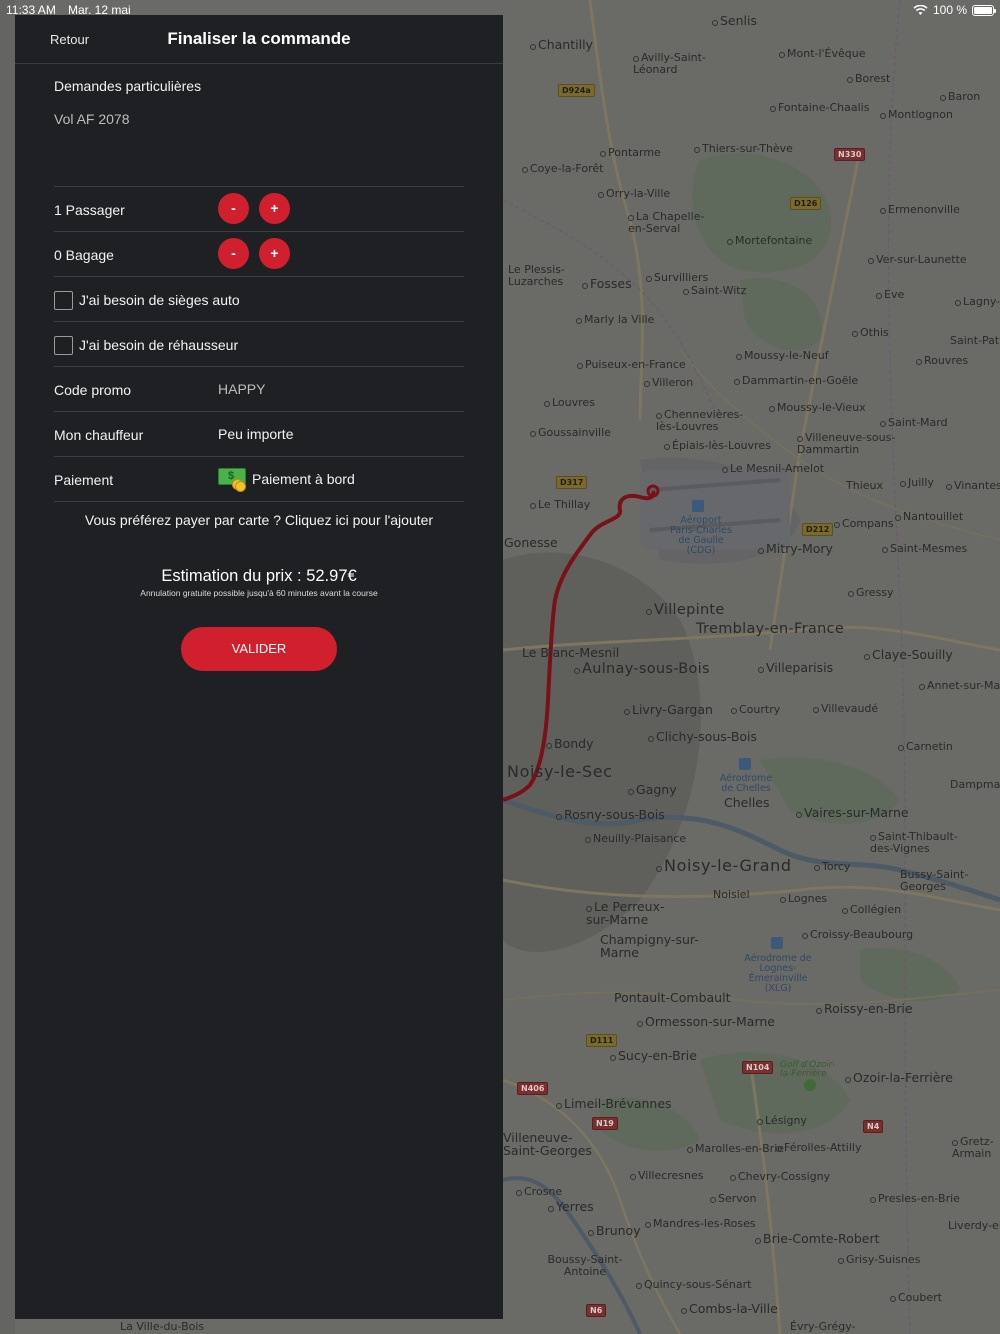 The image size is (1000, 1334). Describe the element at coordinates (274, 208) in the screenshot. I see `passengers-plus-button: +` at that location.